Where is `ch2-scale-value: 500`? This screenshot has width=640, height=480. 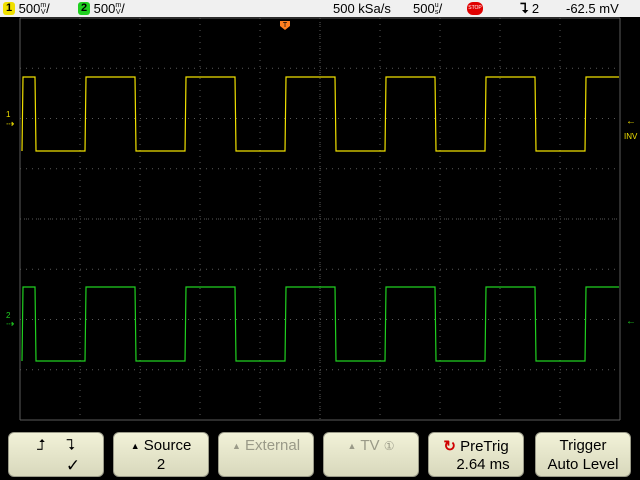 ch2-scale-value: 500 is located at coordinates (104, 8).